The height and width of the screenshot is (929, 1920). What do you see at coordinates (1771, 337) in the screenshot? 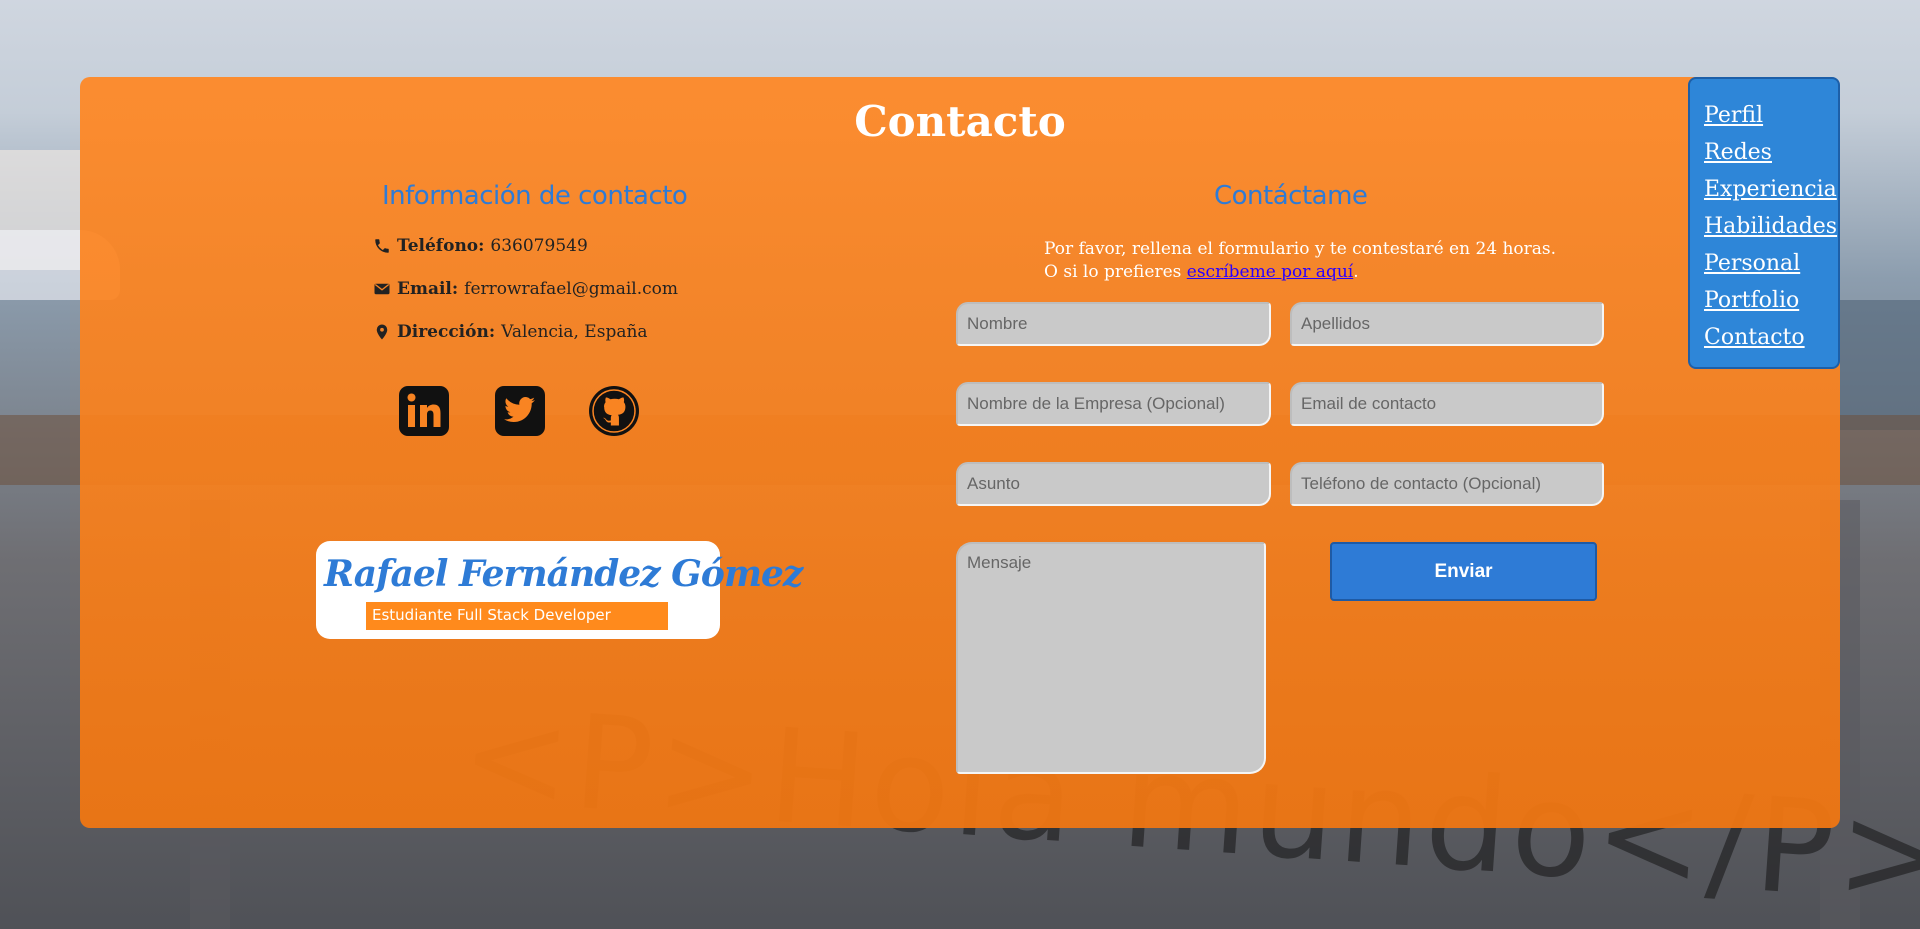
I see `nav-item-contacto: Contacto` at bounding box center [1771, 337].